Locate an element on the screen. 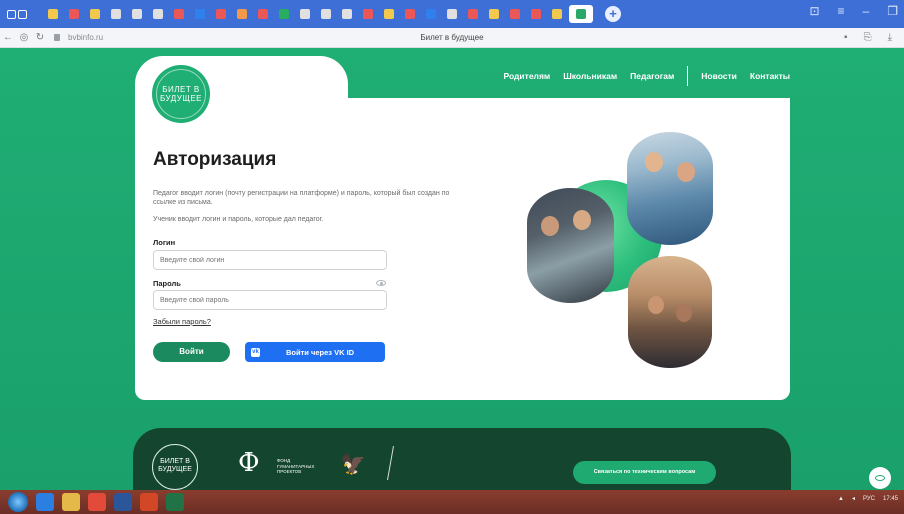 Image resolution: width=904 pixels, height=514 pixels. login-button: Войти is located at coordinates (191, 352).